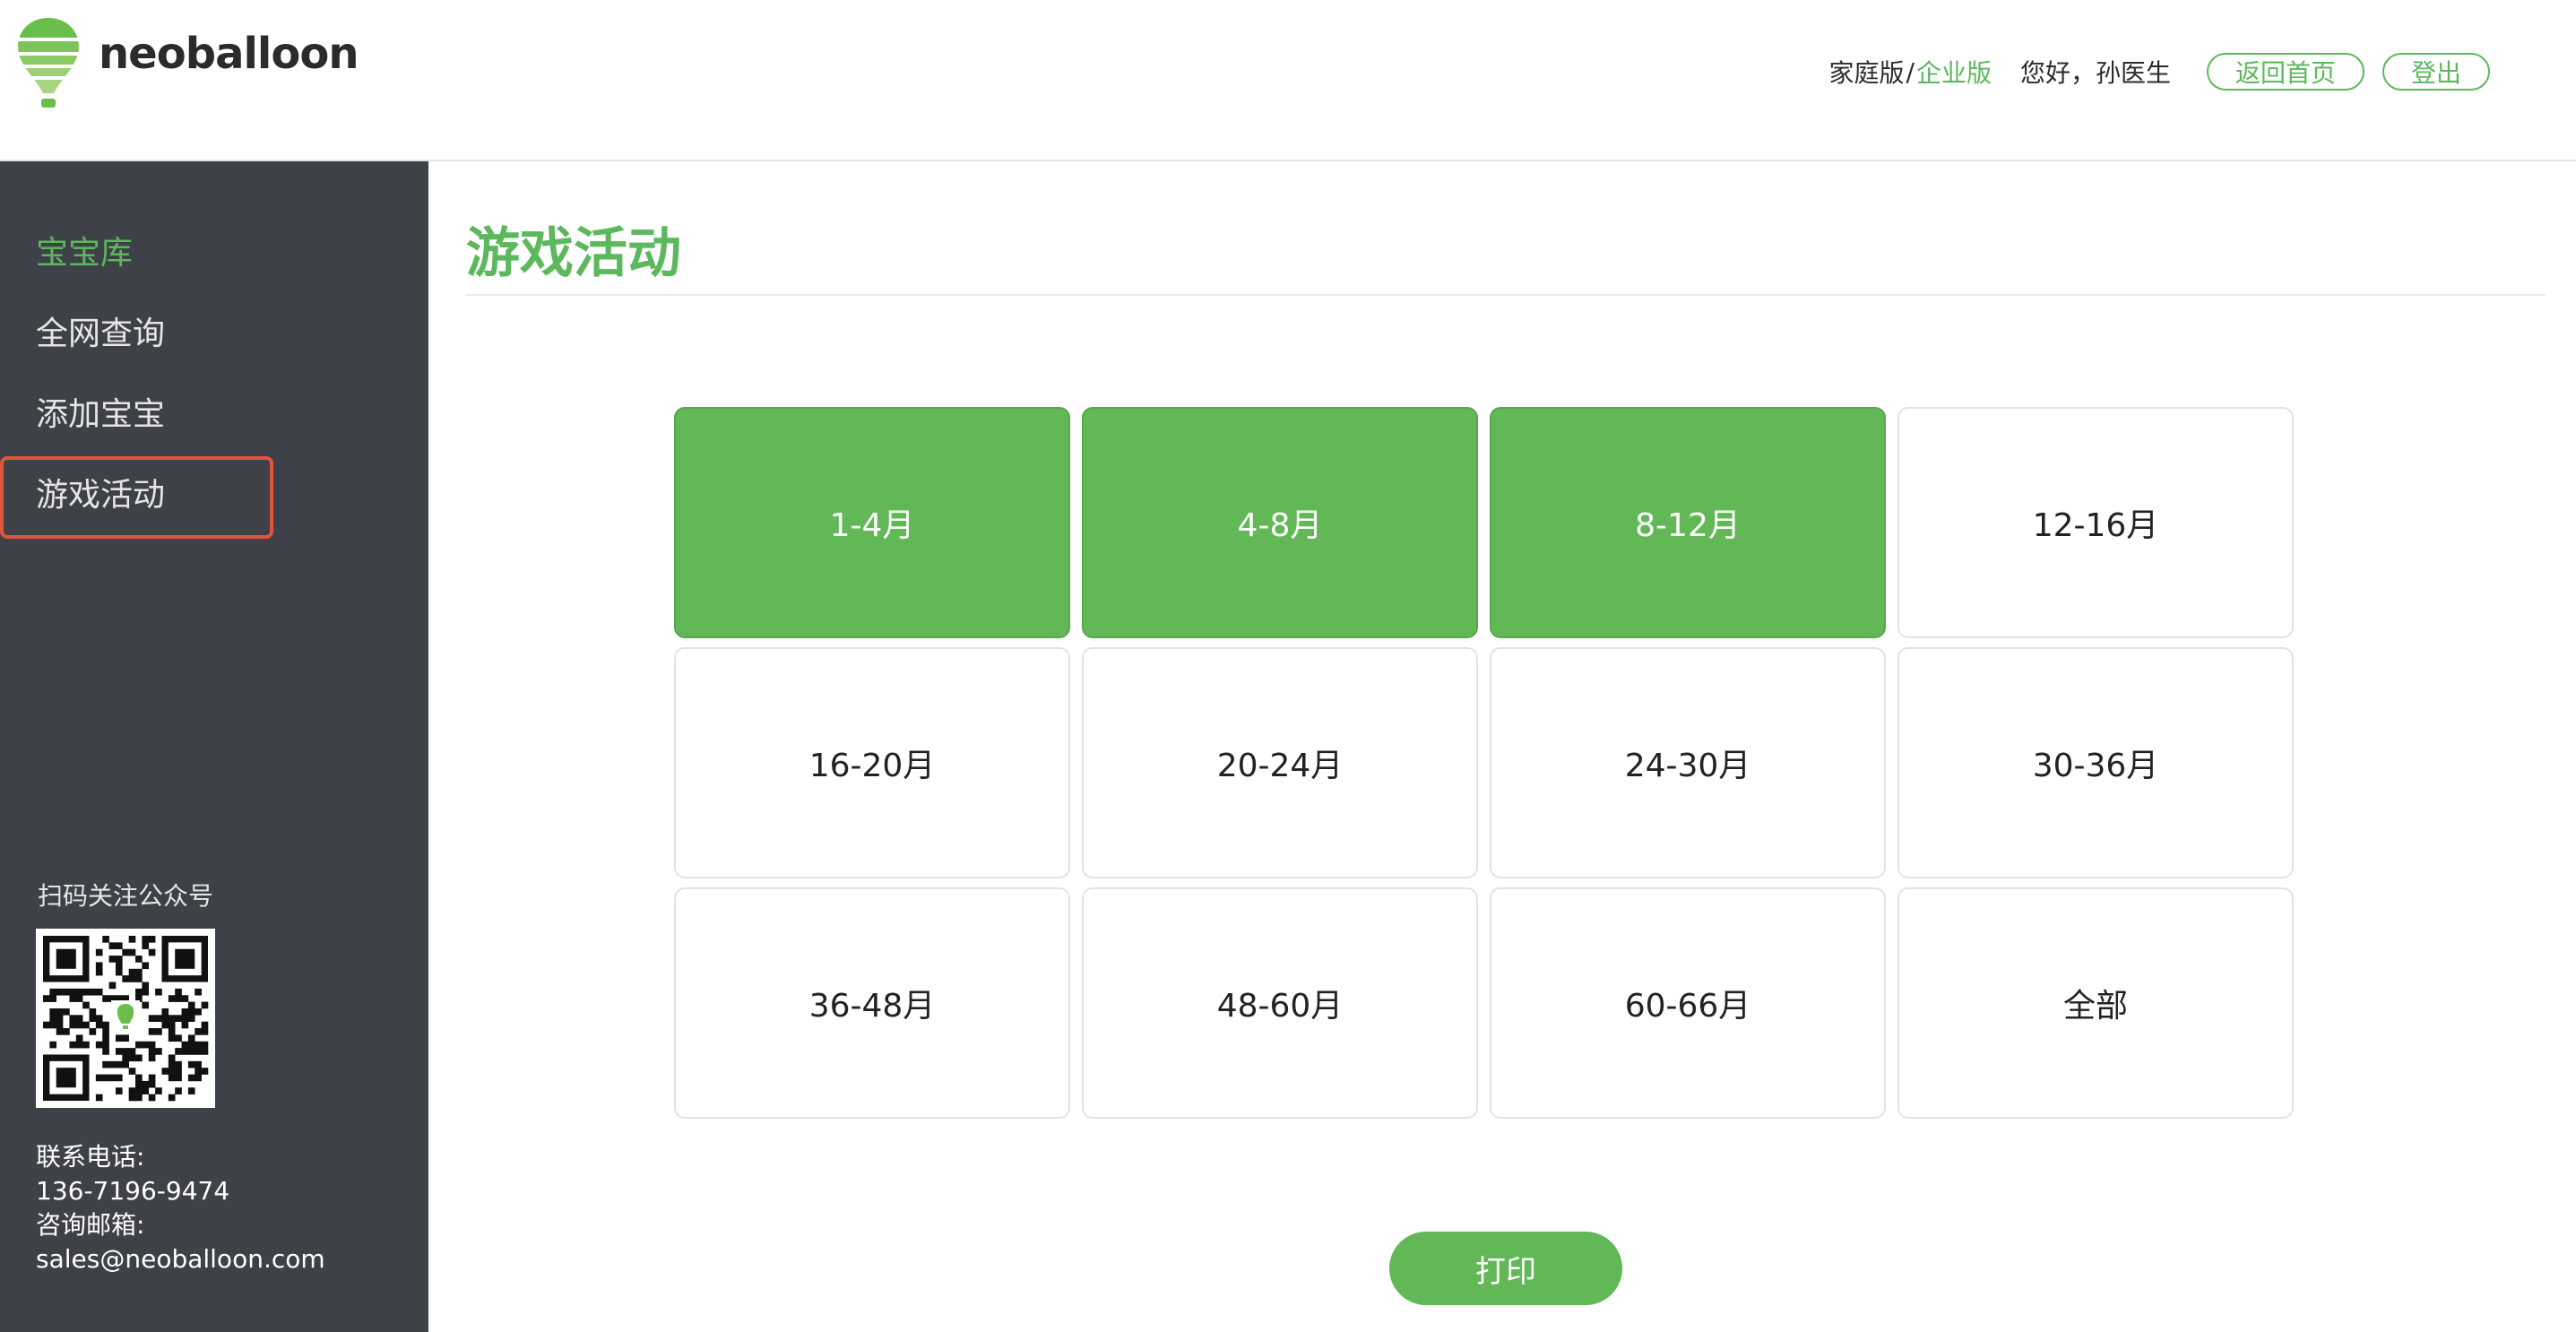 The image size is (2576, 1332). I want to click on print-button: 打印, so click(1505, 1268).